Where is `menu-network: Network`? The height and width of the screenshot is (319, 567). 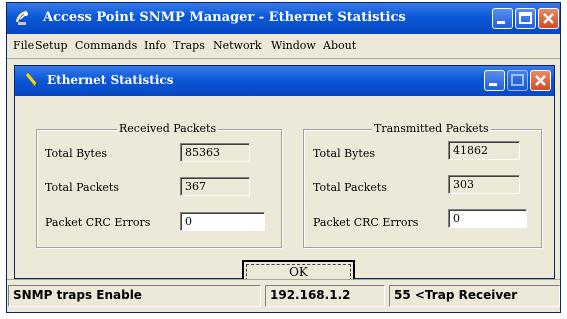
menu-network: Network is located at coordinates (237, 45).